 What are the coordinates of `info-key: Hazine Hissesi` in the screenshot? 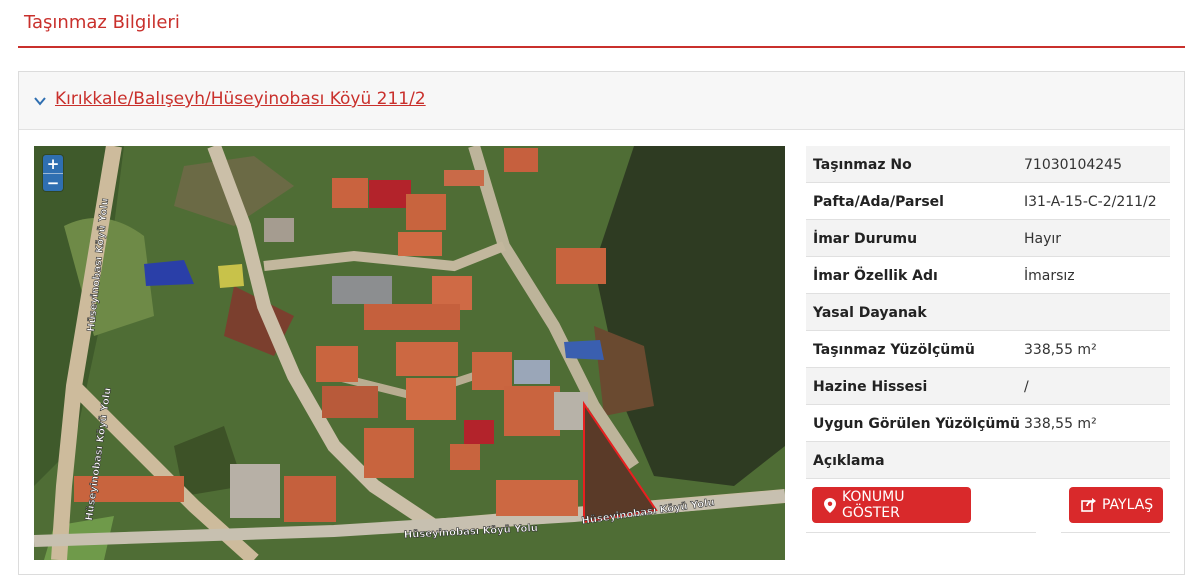 It's located at (870, 387).